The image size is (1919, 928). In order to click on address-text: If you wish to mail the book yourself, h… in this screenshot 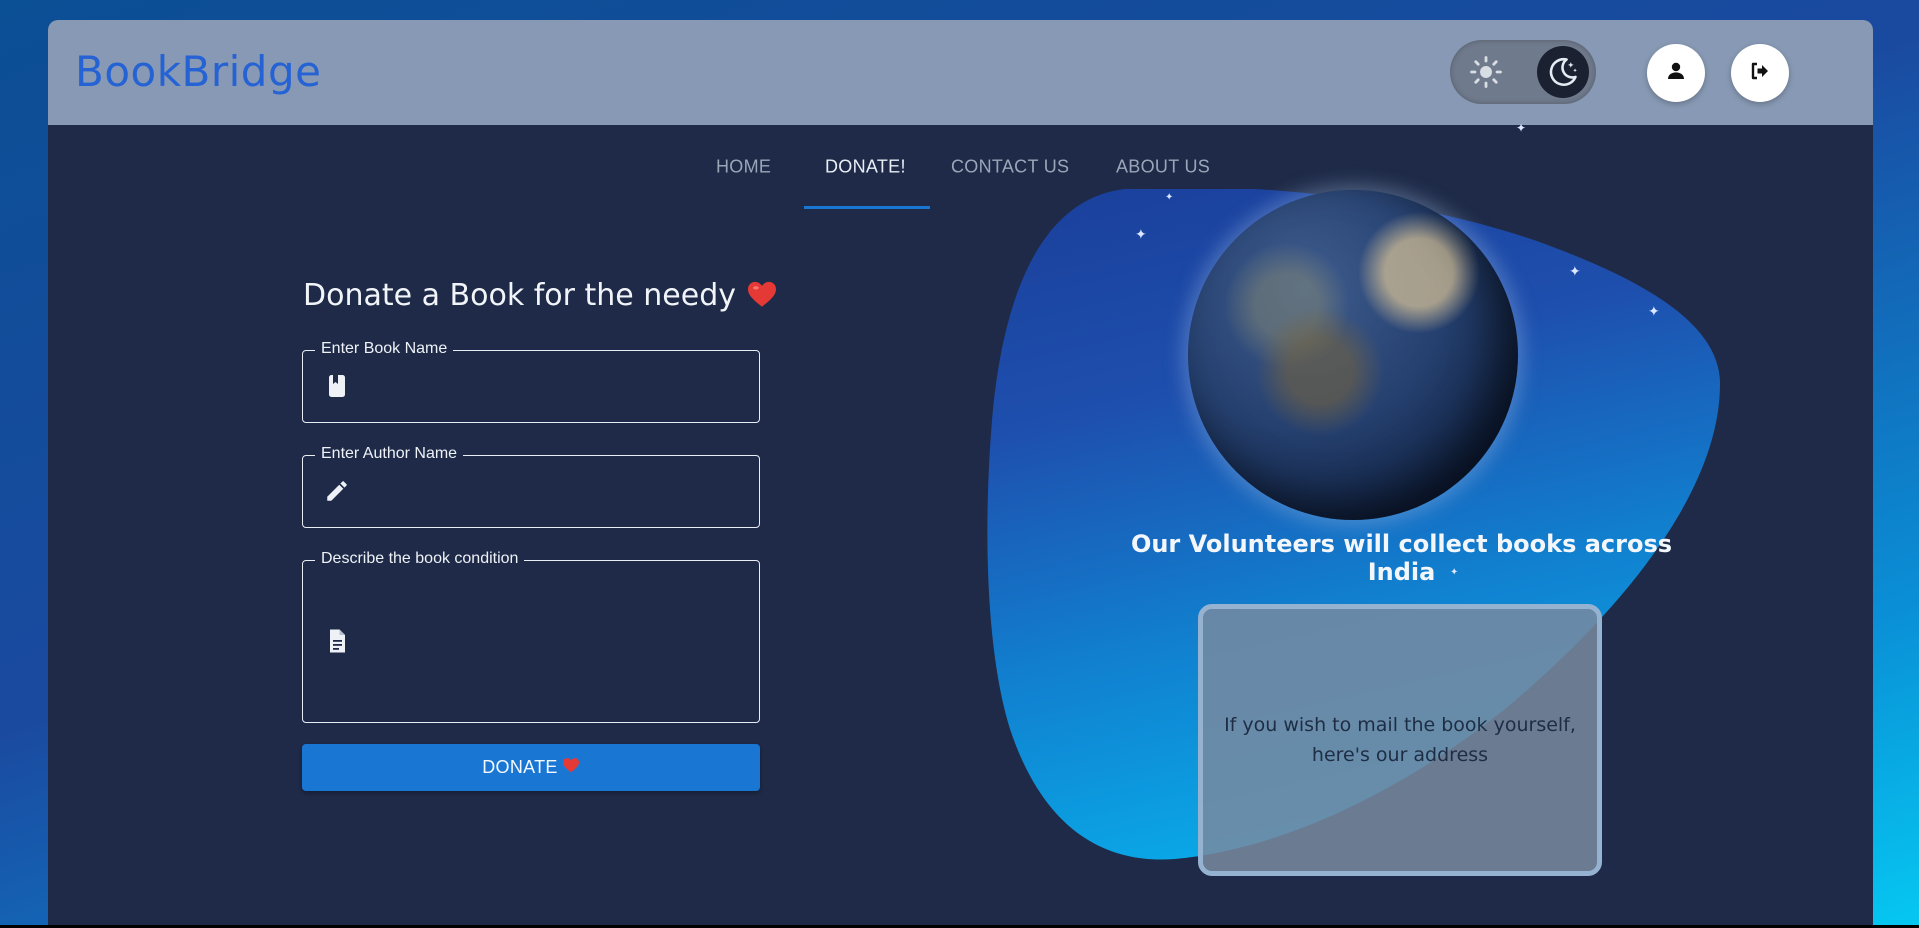, I will do `click(1400, 739)`.